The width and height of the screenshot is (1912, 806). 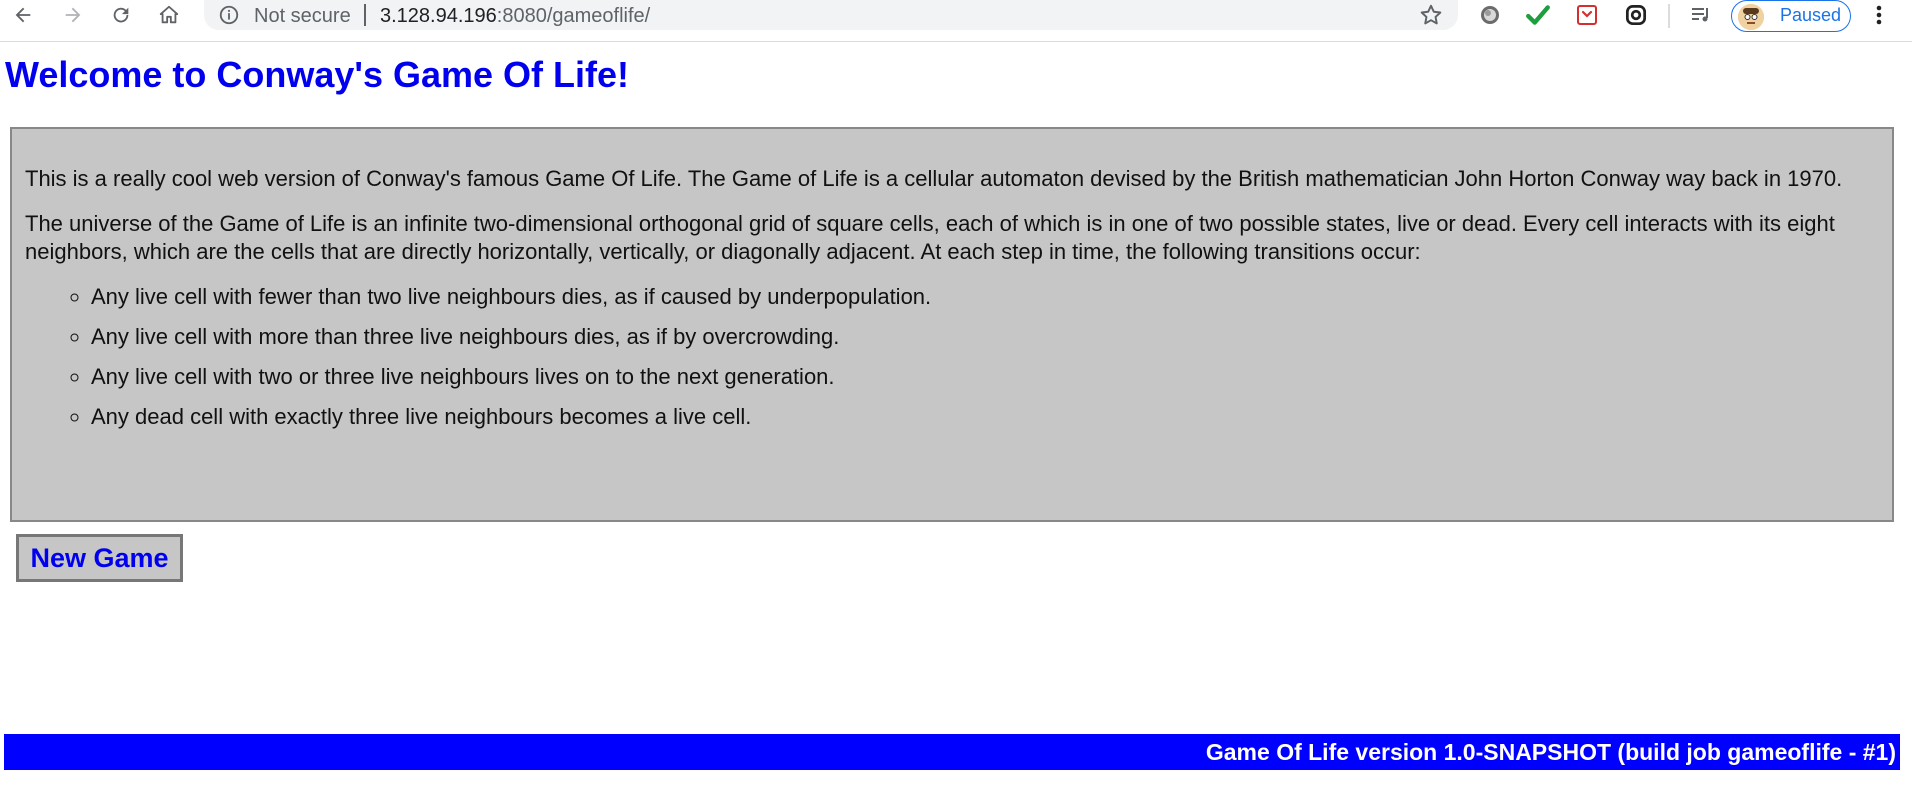 I want to click on forward-icon, so click(x=73, y=15).